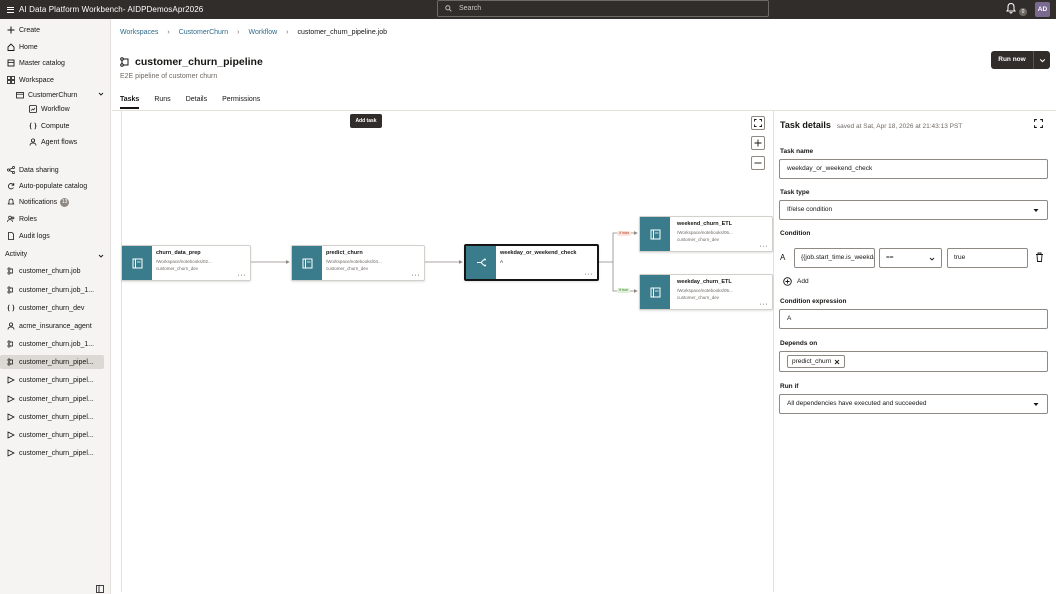  What do you see at coordinates (624, 233) in the screenshot?
I see `edge-label-false: If false` at bounding box center [624, 233].